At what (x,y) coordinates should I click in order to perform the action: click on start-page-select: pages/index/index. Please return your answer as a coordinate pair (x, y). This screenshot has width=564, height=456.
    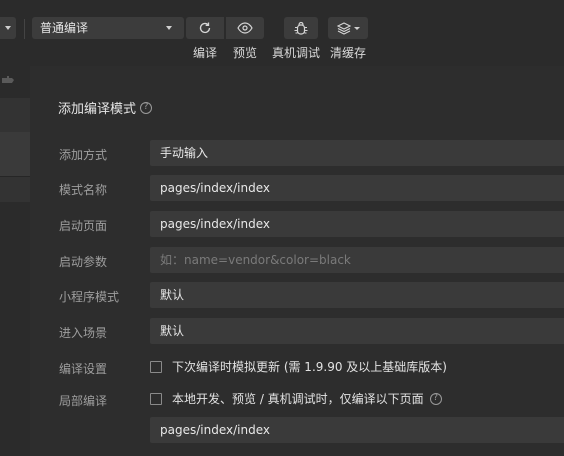
    Looking at the image, I should click on (357, 224).